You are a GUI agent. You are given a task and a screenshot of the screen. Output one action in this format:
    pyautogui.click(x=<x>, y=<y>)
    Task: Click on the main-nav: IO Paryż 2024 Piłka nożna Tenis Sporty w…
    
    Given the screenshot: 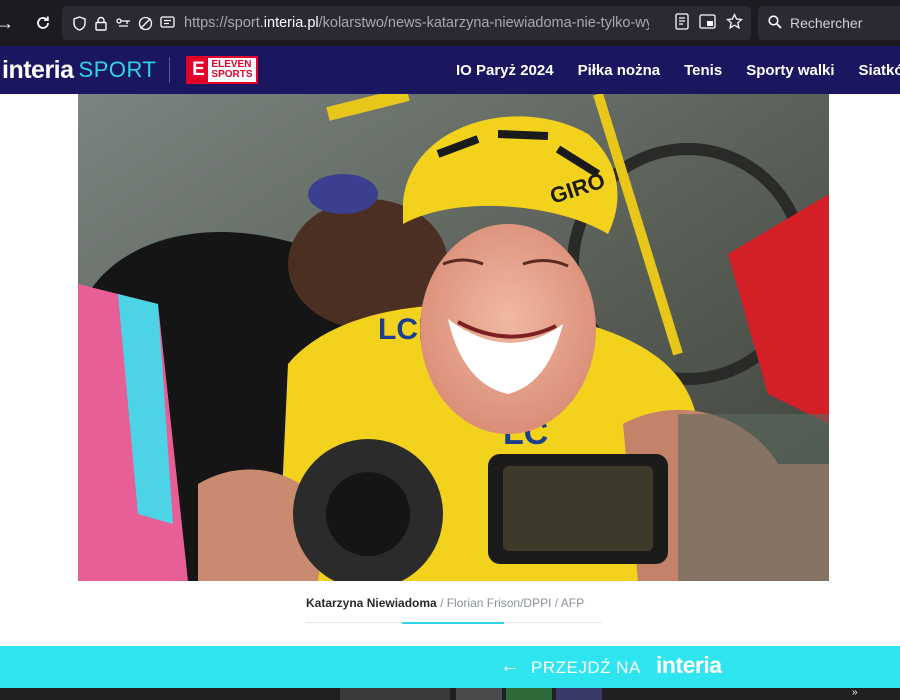 What is the action you would take?
    pyautogui.click(x=678, y=70)
    